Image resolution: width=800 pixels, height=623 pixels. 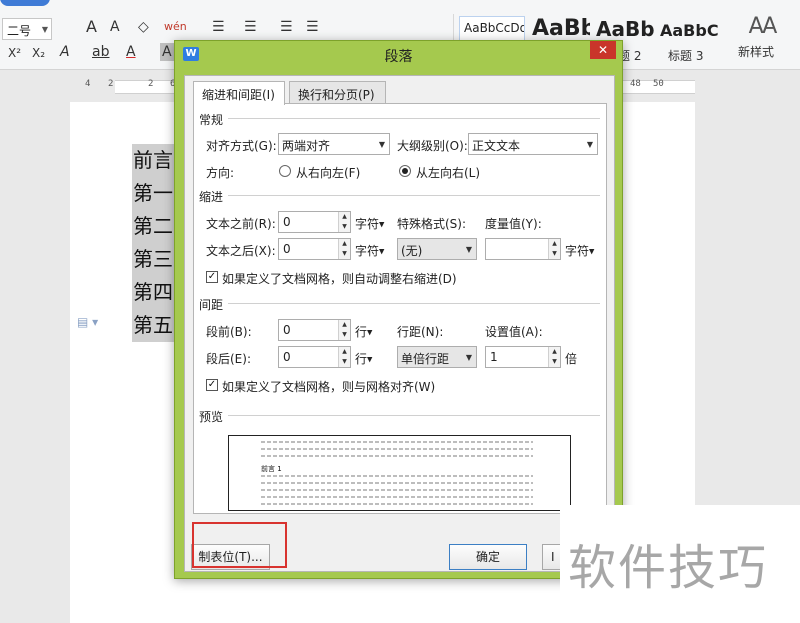 I want to click on space-after-label: 段后(E):, so click(x=228, y=359).